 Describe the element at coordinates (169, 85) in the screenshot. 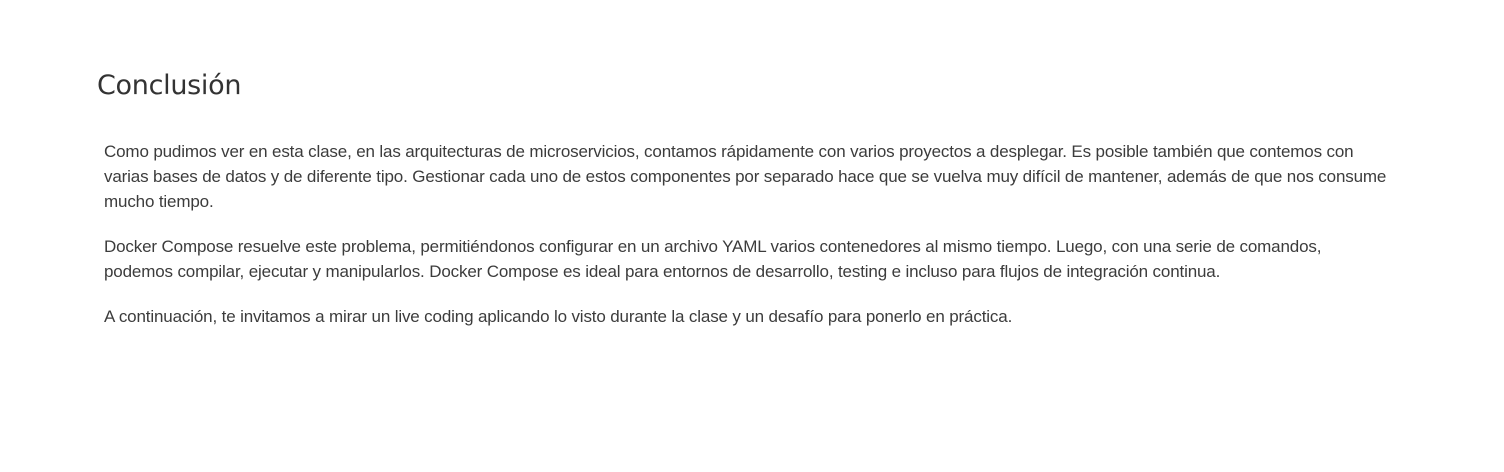

I see `section-title: Conclusión` at that location.